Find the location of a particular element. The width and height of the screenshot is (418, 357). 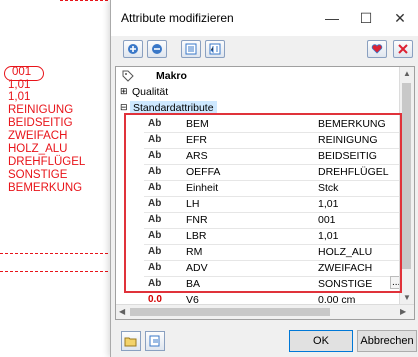

cad-text-line: BEMERKUNG is located at coordinates (45, 188).